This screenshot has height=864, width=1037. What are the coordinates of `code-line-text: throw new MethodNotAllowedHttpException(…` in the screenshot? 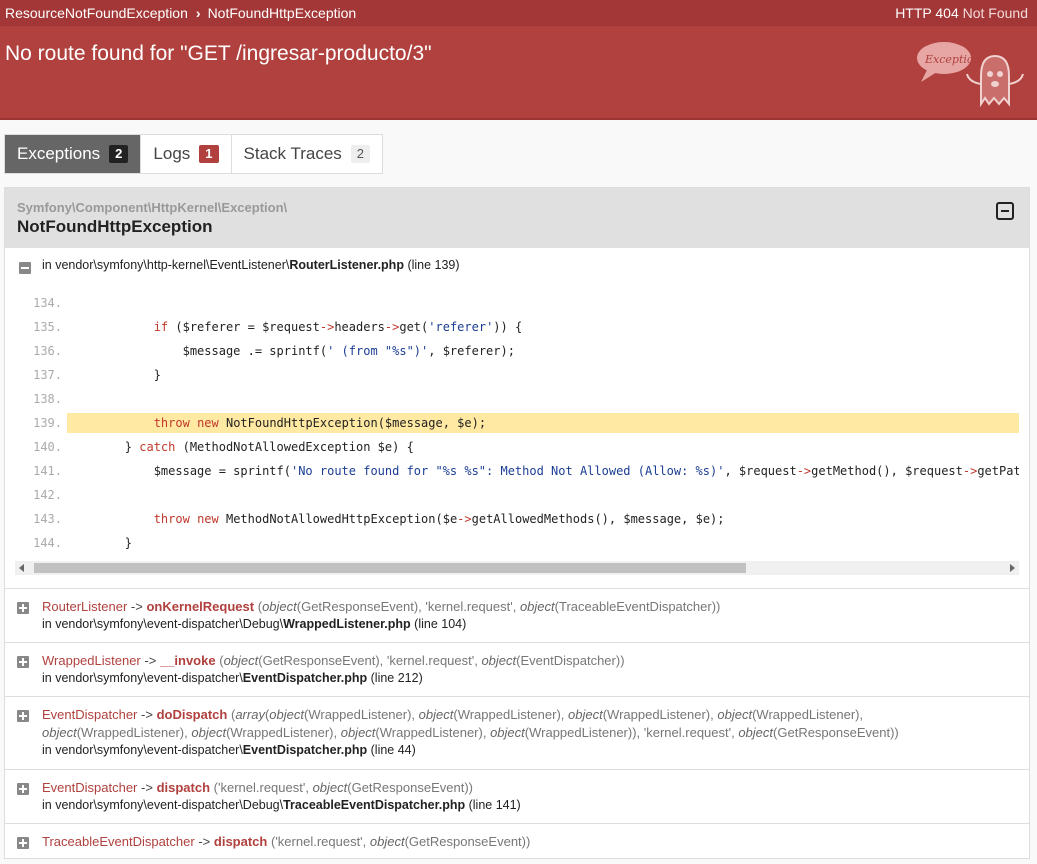 It's located at (439, 519).